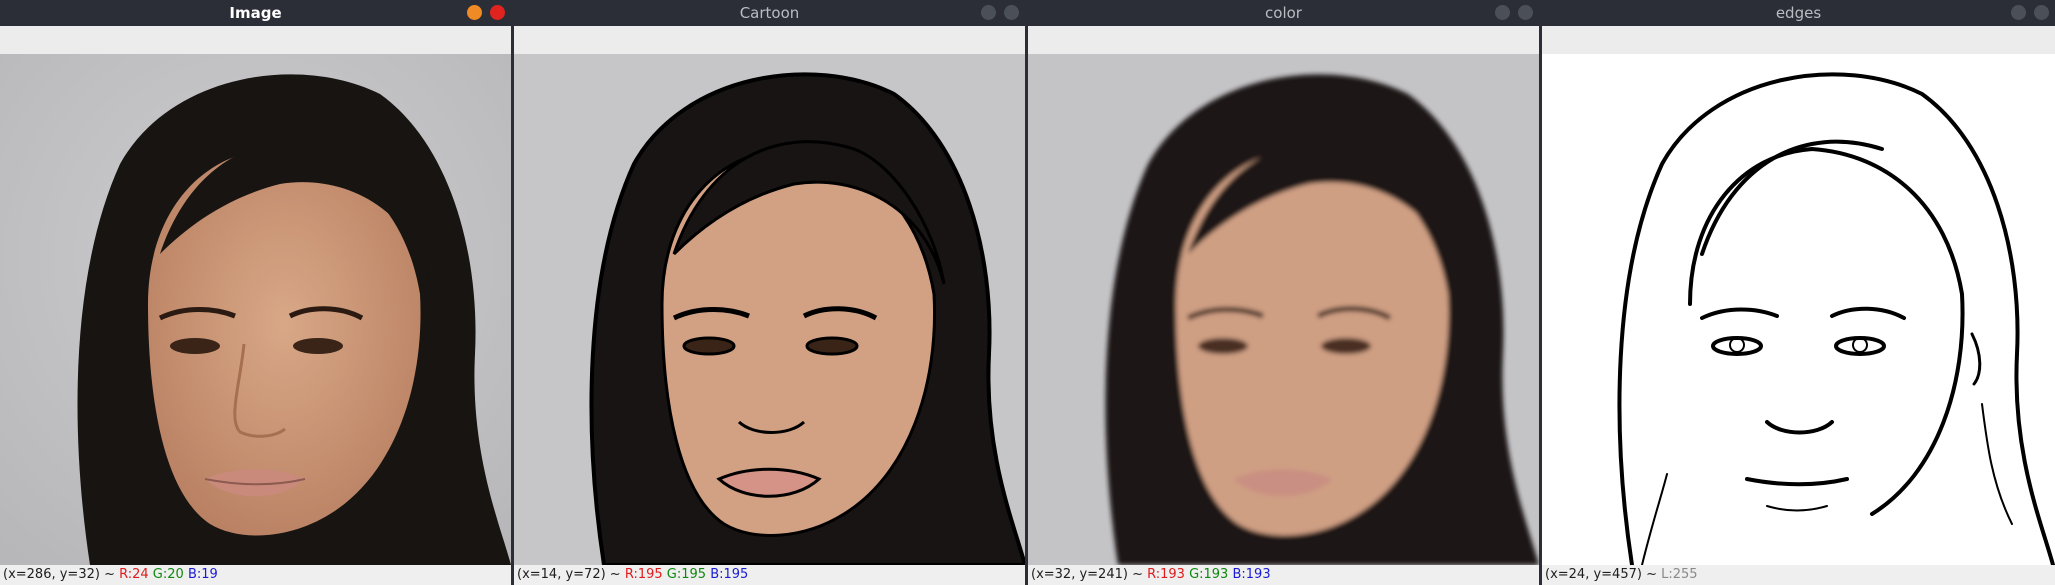 The width and height of the screenshot is (2055, 585). Describe the element at coordinates (1798, 575) in the screenshot. I see `status-bar: (x=24, y=457) ~ L:255` at that location.